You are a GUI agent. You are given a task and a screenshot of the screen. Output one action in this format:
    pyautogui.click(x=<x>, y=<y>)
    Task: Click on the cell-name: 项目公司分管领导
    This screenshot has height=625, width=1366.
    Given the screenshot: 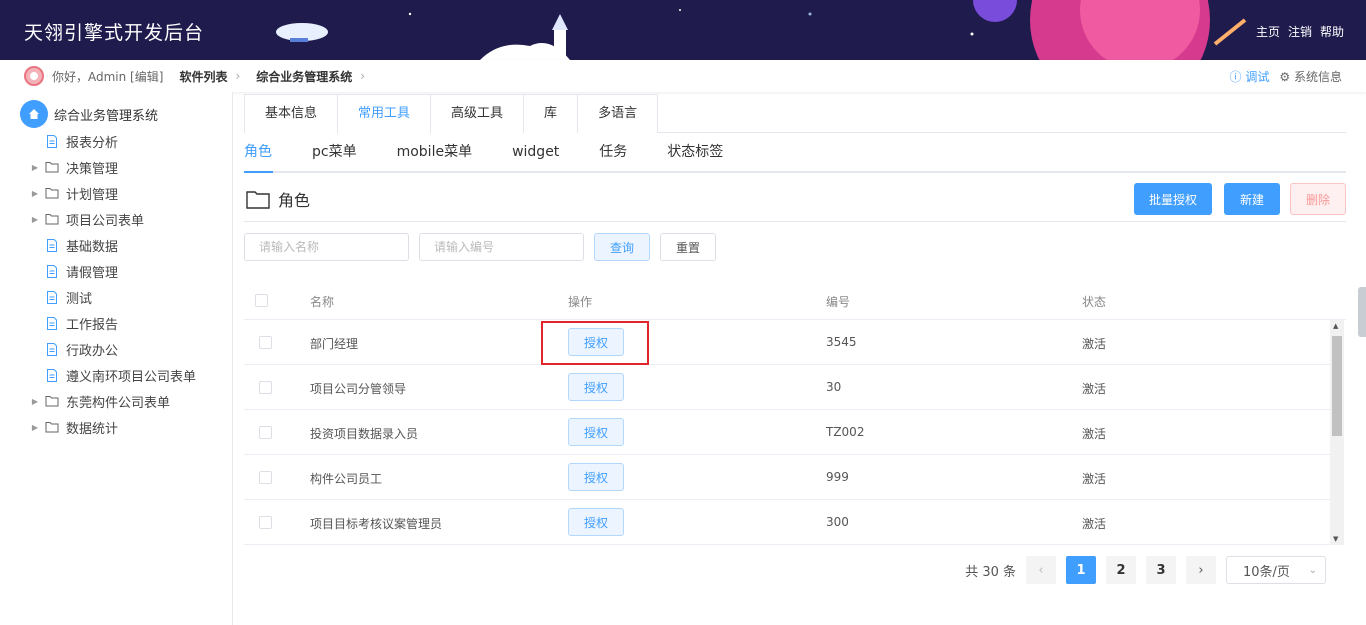 What is the action you would take?
    pyautogui.click(x=358, y=389)
    